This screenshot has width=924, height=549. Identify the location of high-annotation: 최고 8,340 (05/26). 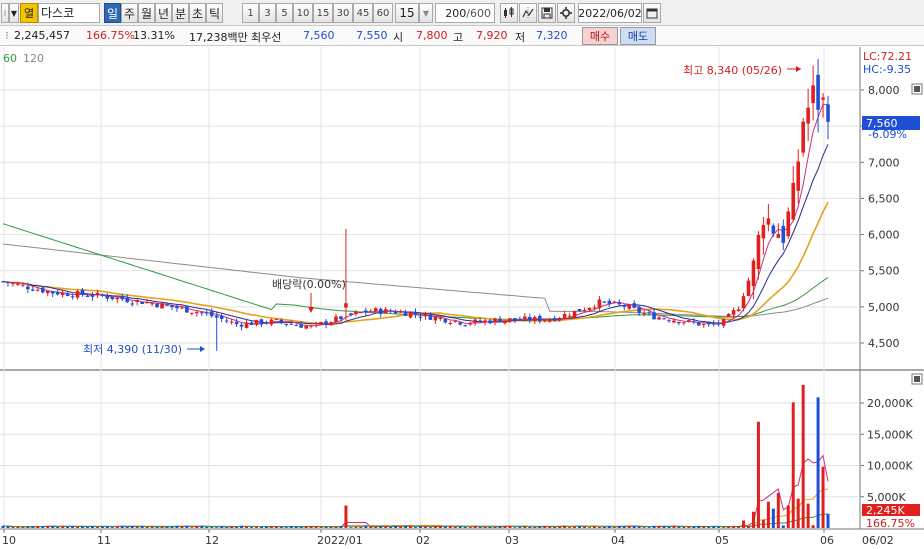
(732, 70).